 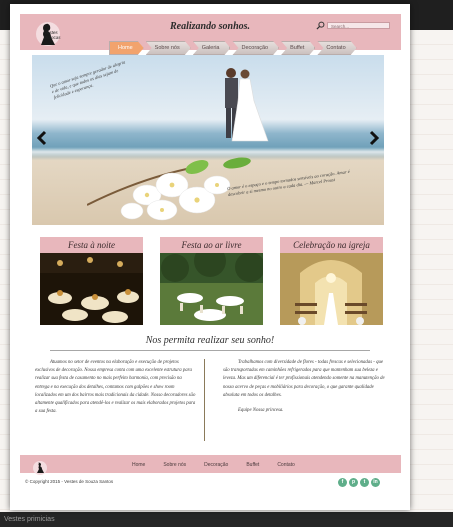 I want to click on wedding-couple-image, so click(x=247, y=105).